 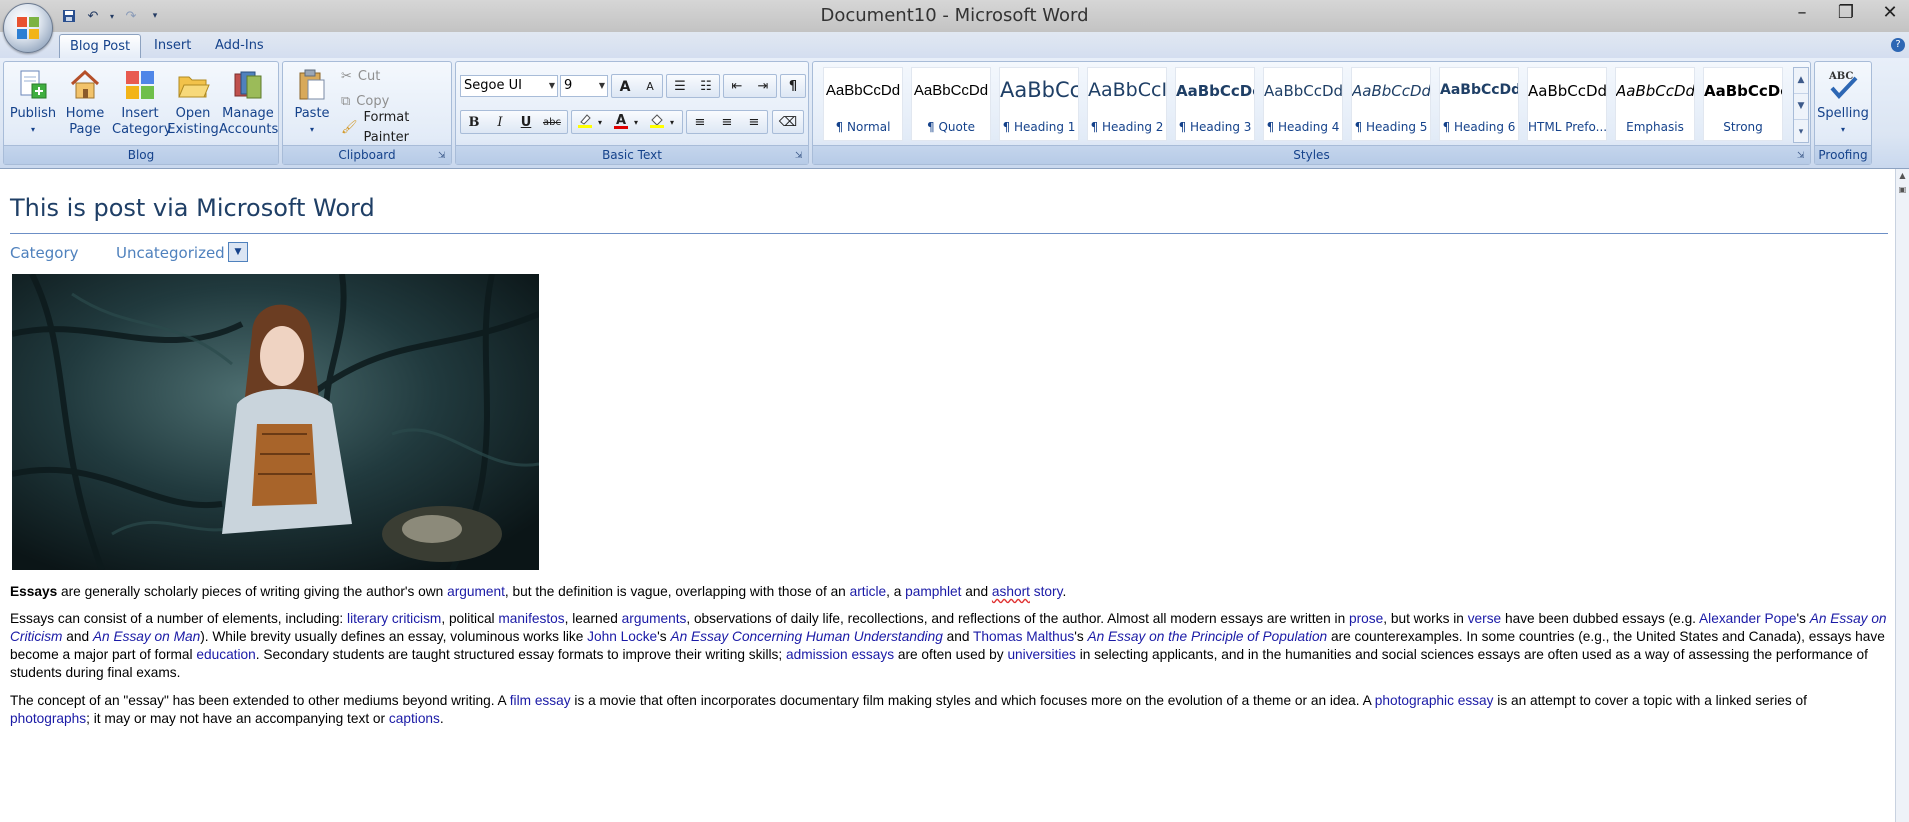 I want to click on style-heading-4: AaBbCcDd ¶ Heading 4, so click(x=1303, y=104).